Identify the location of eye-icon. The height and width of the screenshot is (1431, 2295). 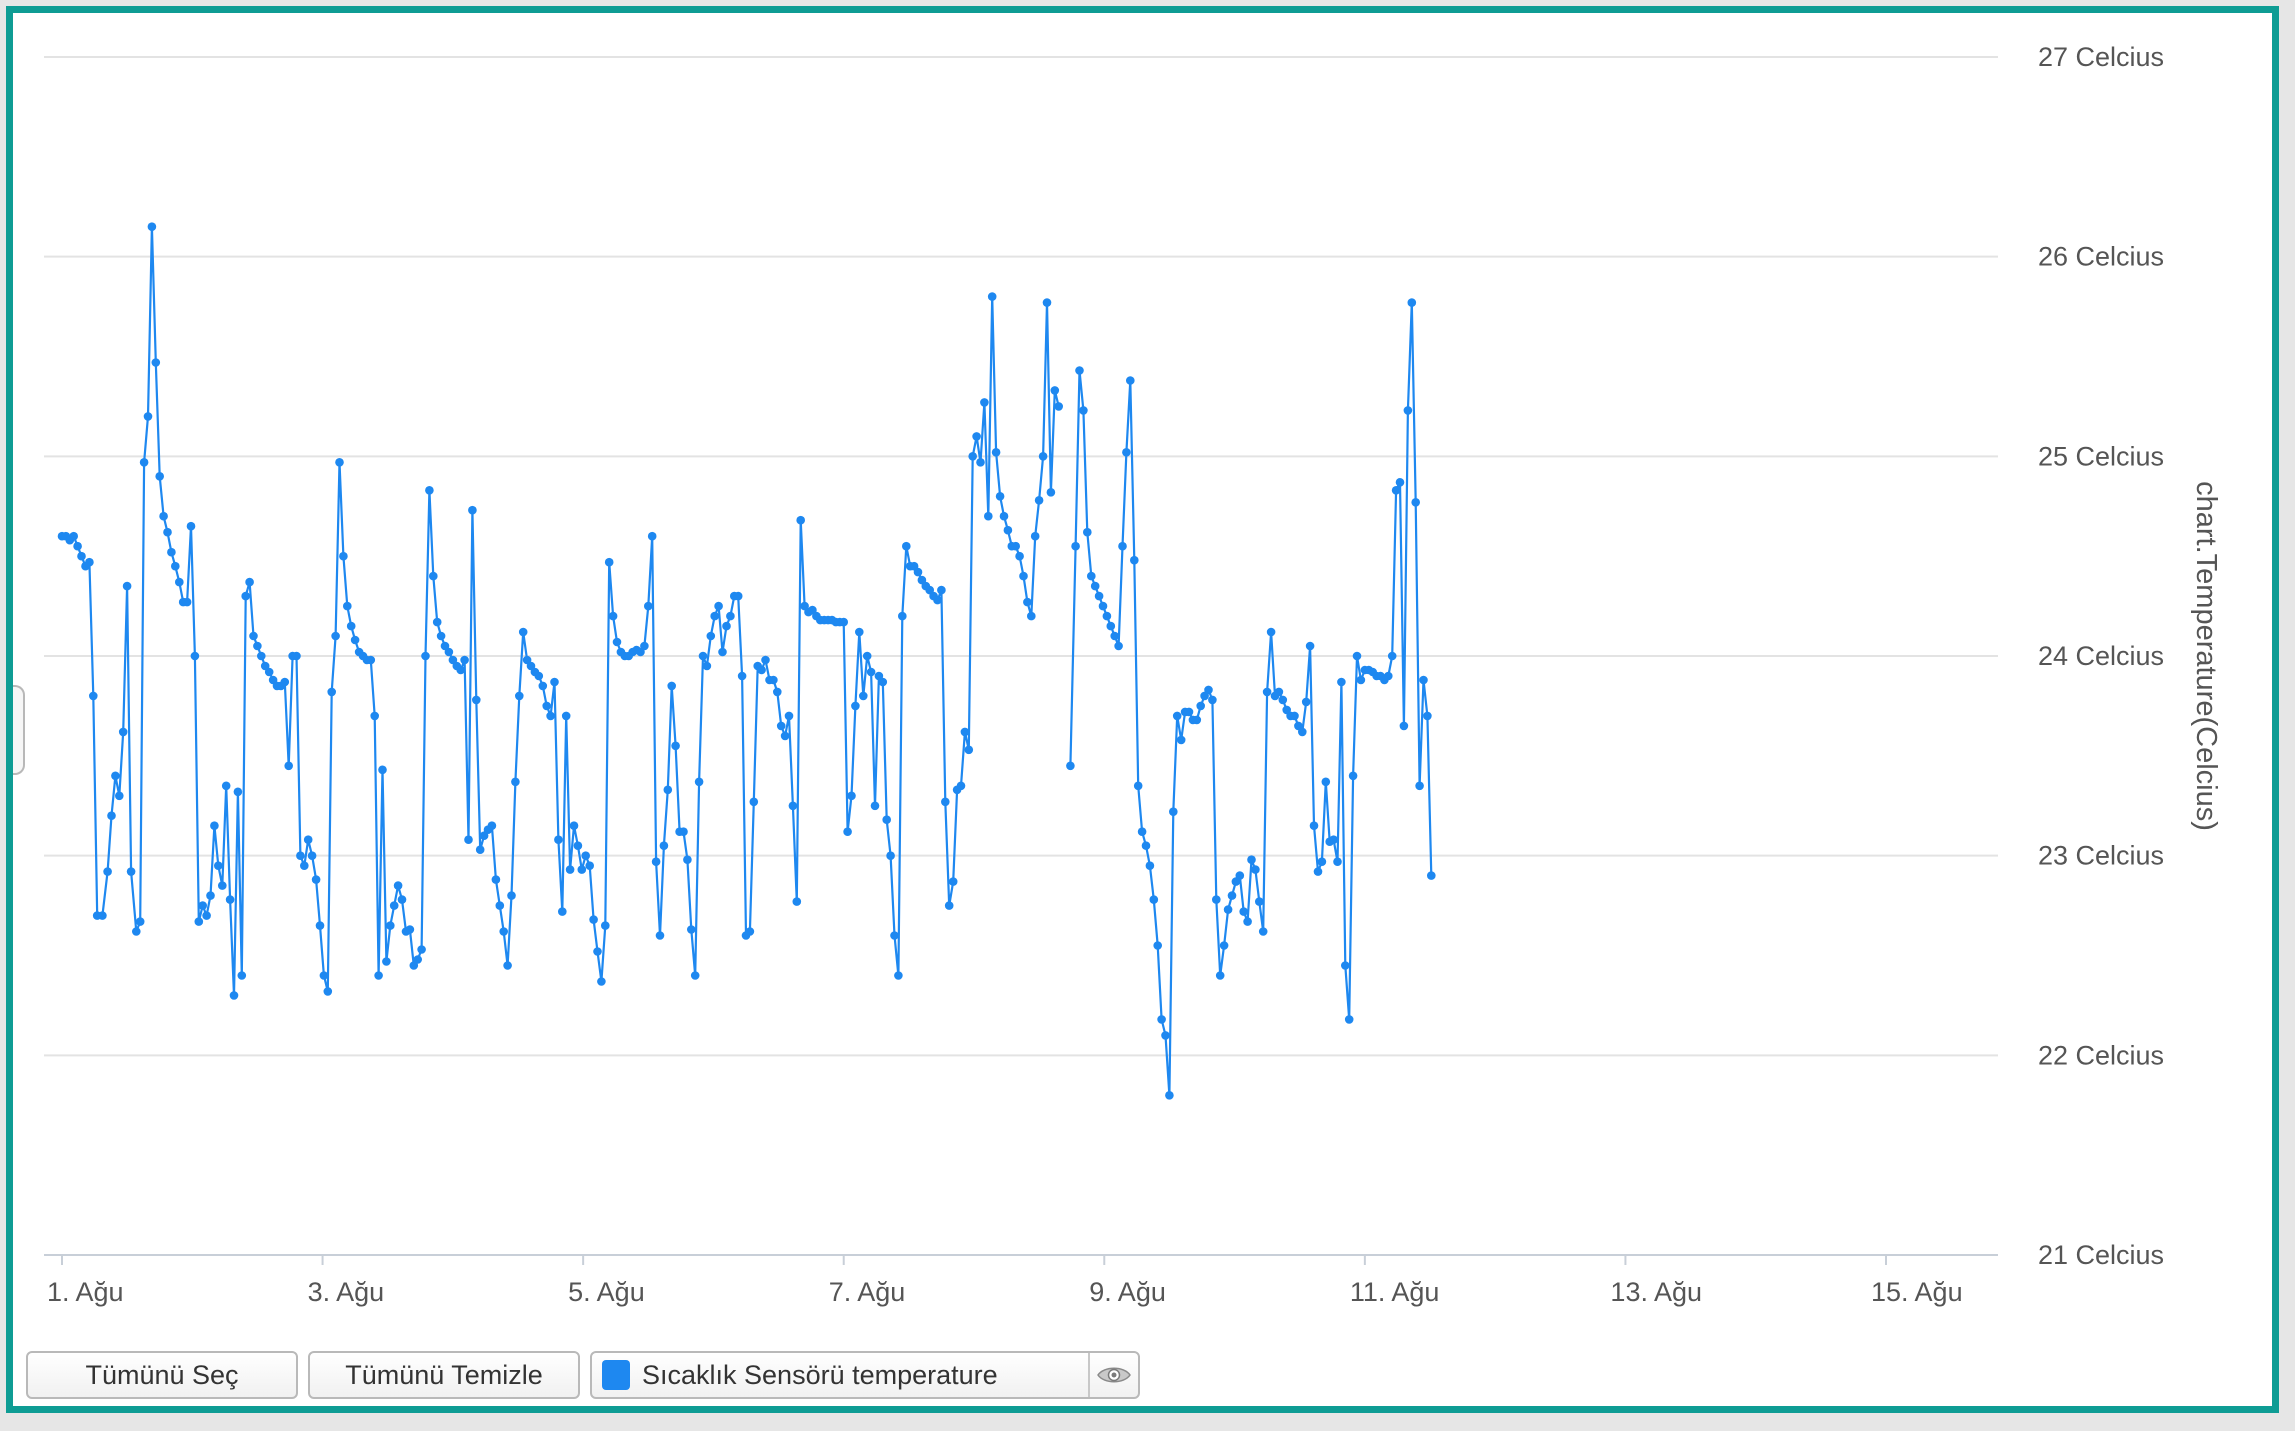
(1113, 1375).